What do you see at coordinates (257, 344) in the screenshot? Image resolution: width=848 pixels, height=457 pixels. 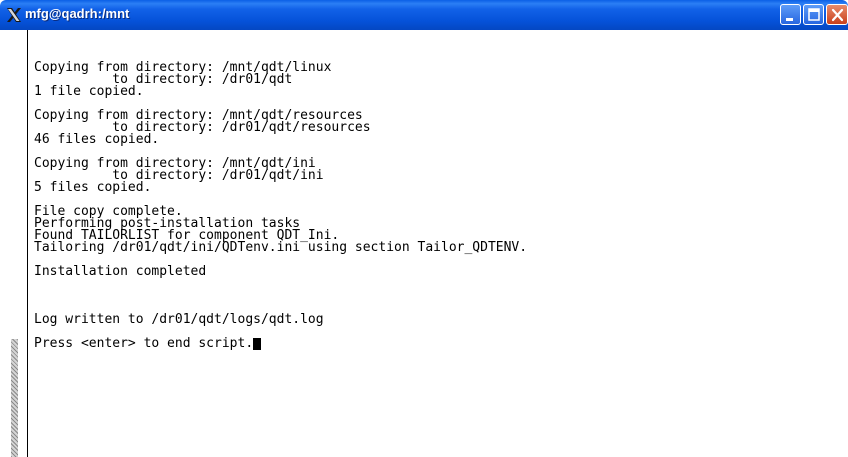 I see `text-cursor` at bounding box center [257, 344].